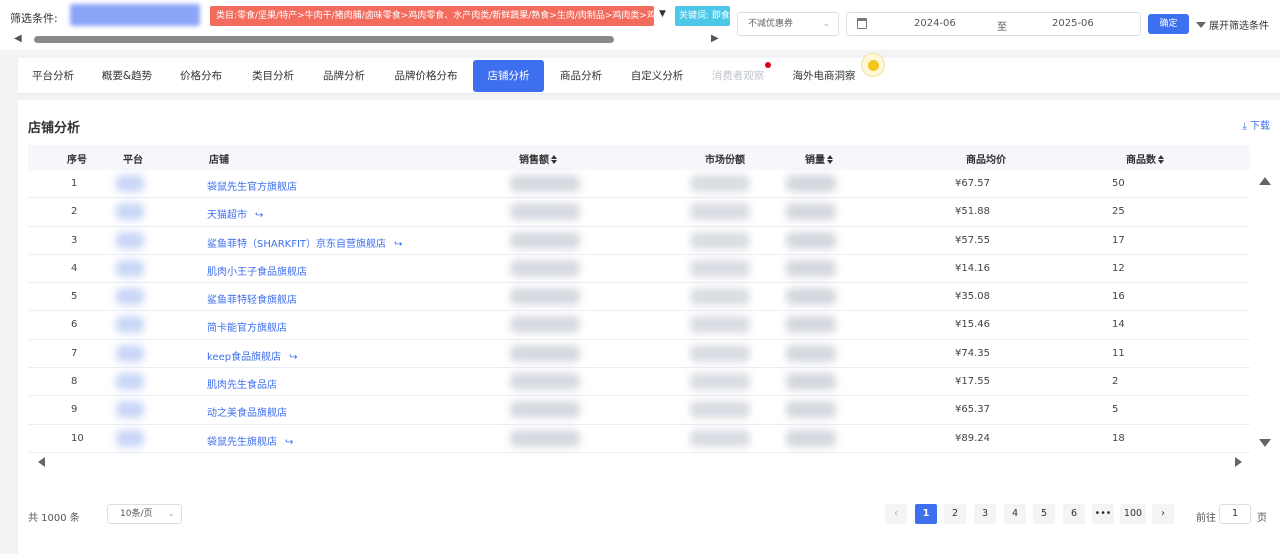 This screenshot has height=554, width=1280. What do you see at coordinates (715, 39) in the screenshot?
I see `scroll-right-icon: ▶` at bounding box center [715, 39].